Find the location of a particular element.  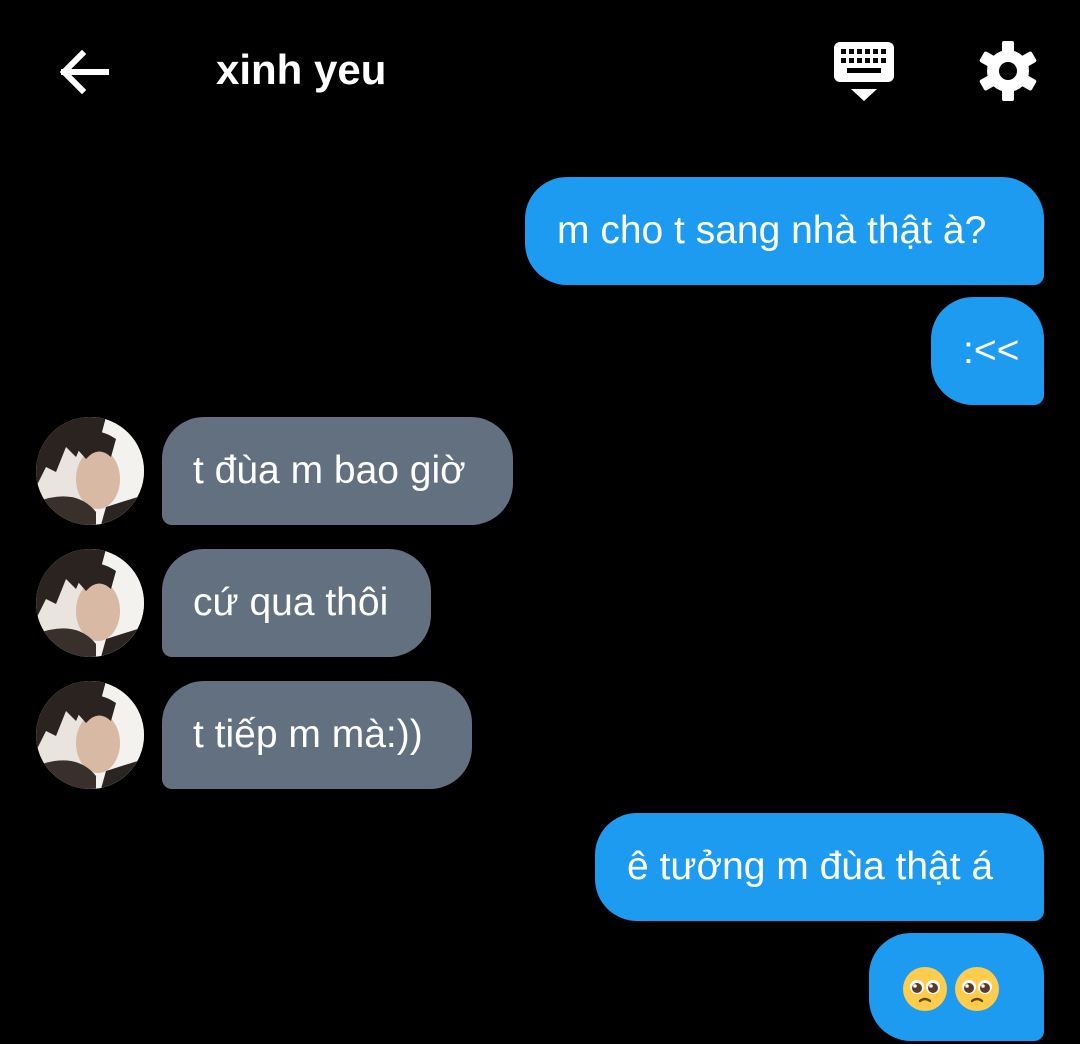

message-bubble-incoming: t tiếp m mà:)) is located at coordinates (317, 735).